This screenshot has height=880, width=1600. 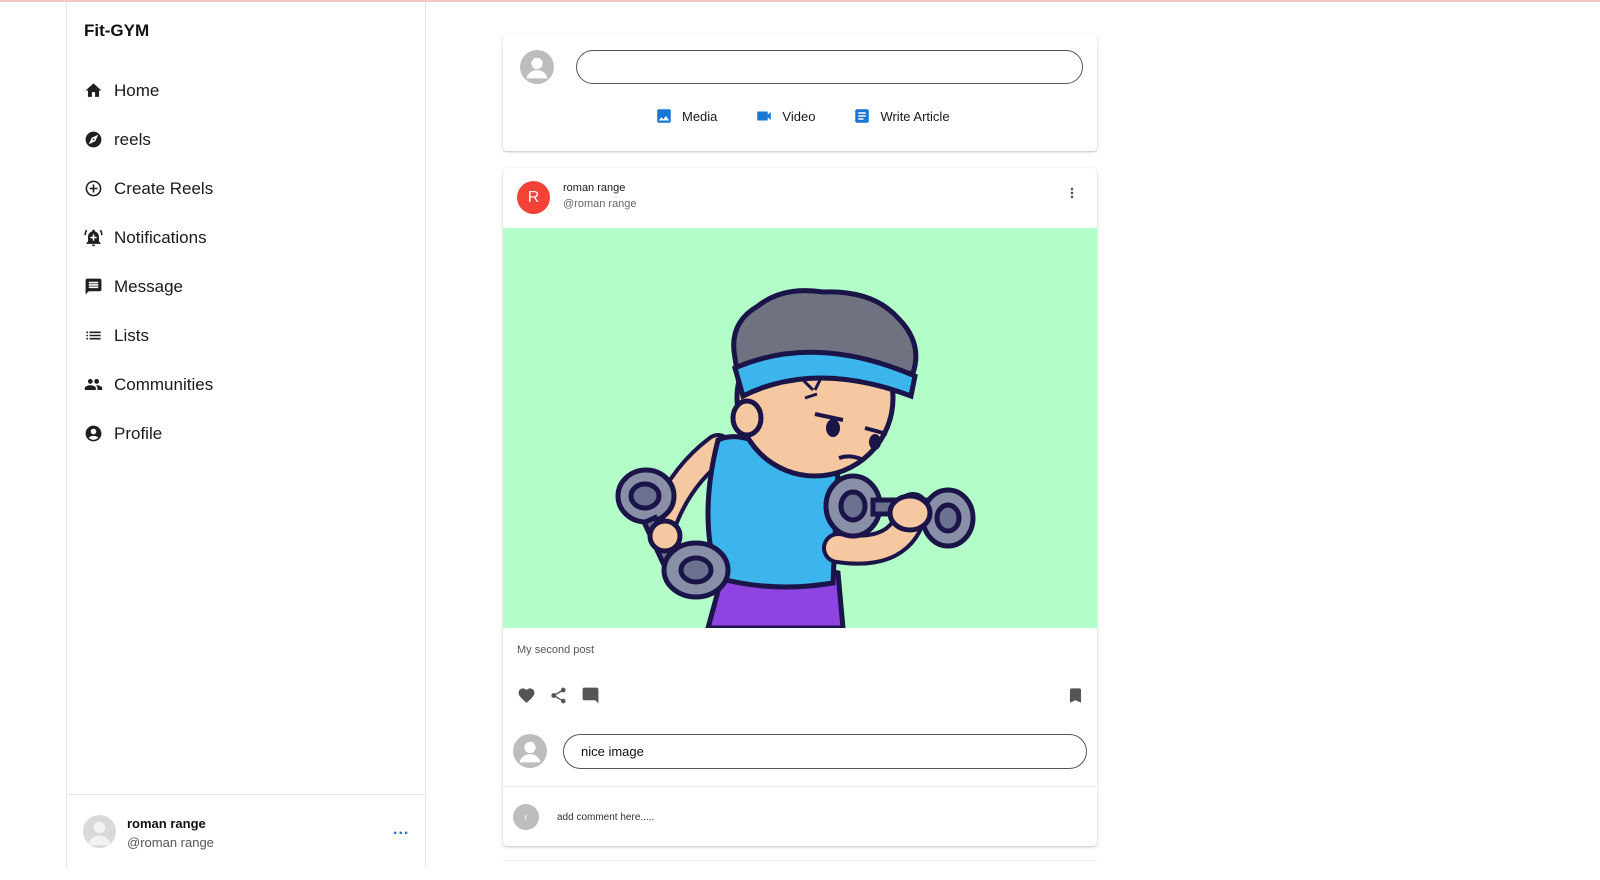 What do you see at coordinates (594, 188) in the screenshot?
I see `post-author-name: roman range` at bounding box center [594, 188].